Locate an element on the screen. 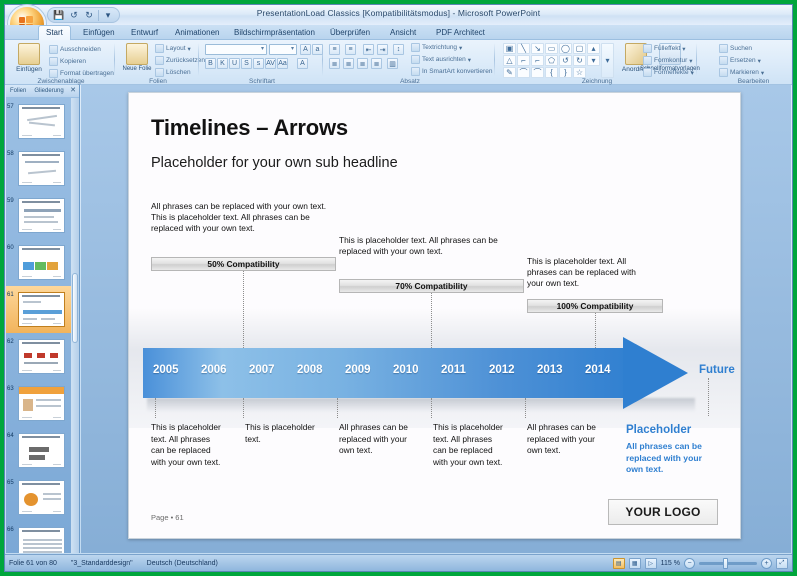 This screenshot has height=576, width=797. thumbnail-item: 58 is located at coordinates (38, 168).